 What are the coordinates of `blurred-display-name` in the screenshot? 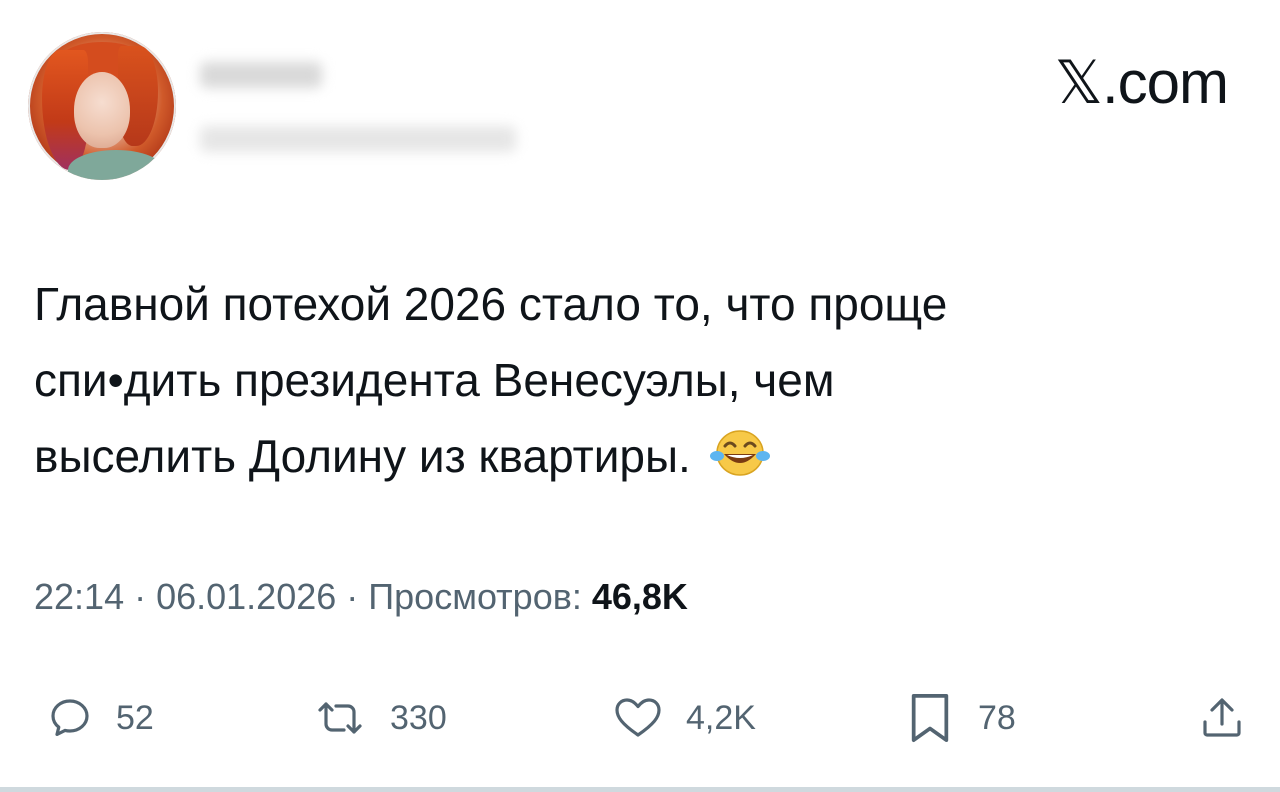 It's located at (261, 75).